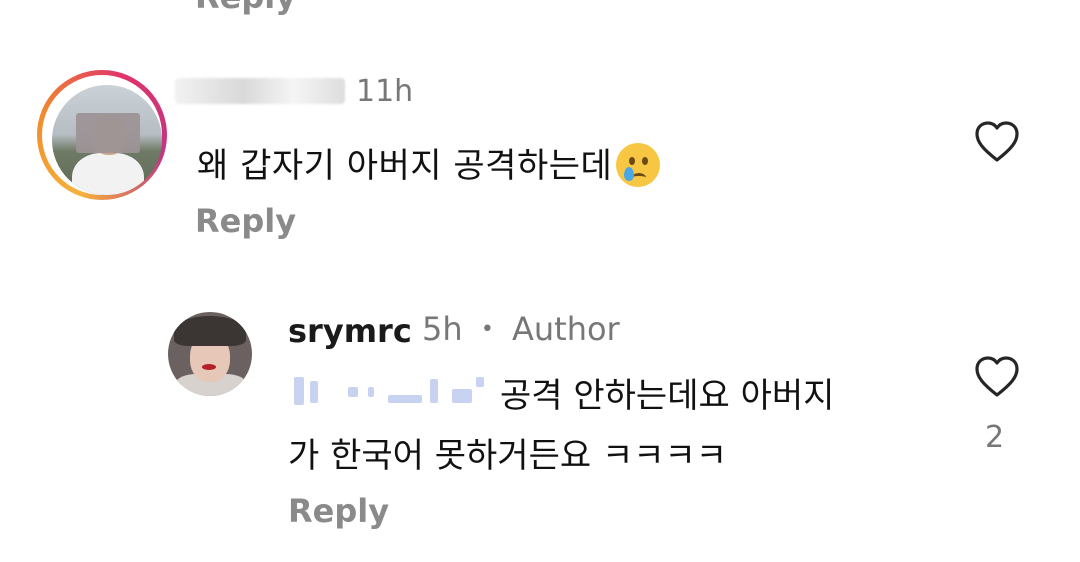  What do you see at coordinates (108, 133) in the screenshot?
I see `redaction-blur` at bounding box center [108, 133].